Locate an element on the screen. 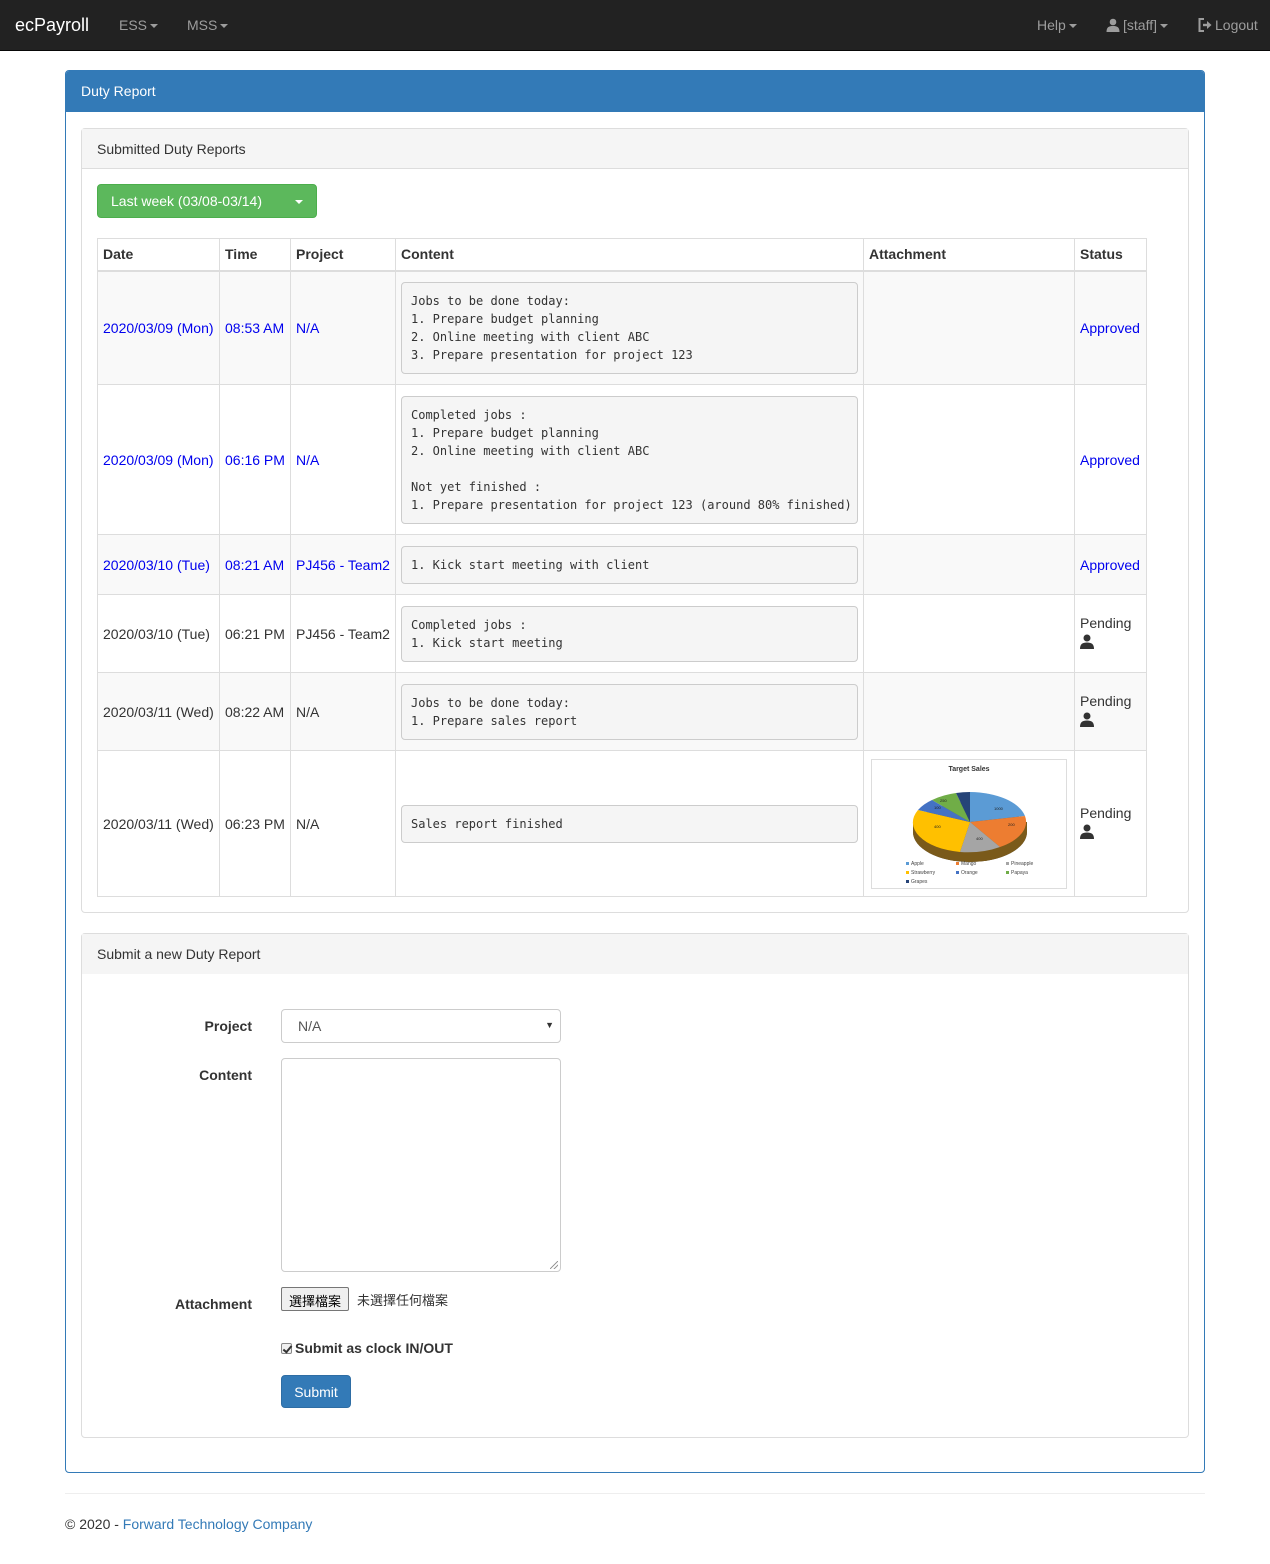 Image resolution: width=1270 pixels, height=1564 pixels. project-label: Project is located at coordinates (228, 1026).